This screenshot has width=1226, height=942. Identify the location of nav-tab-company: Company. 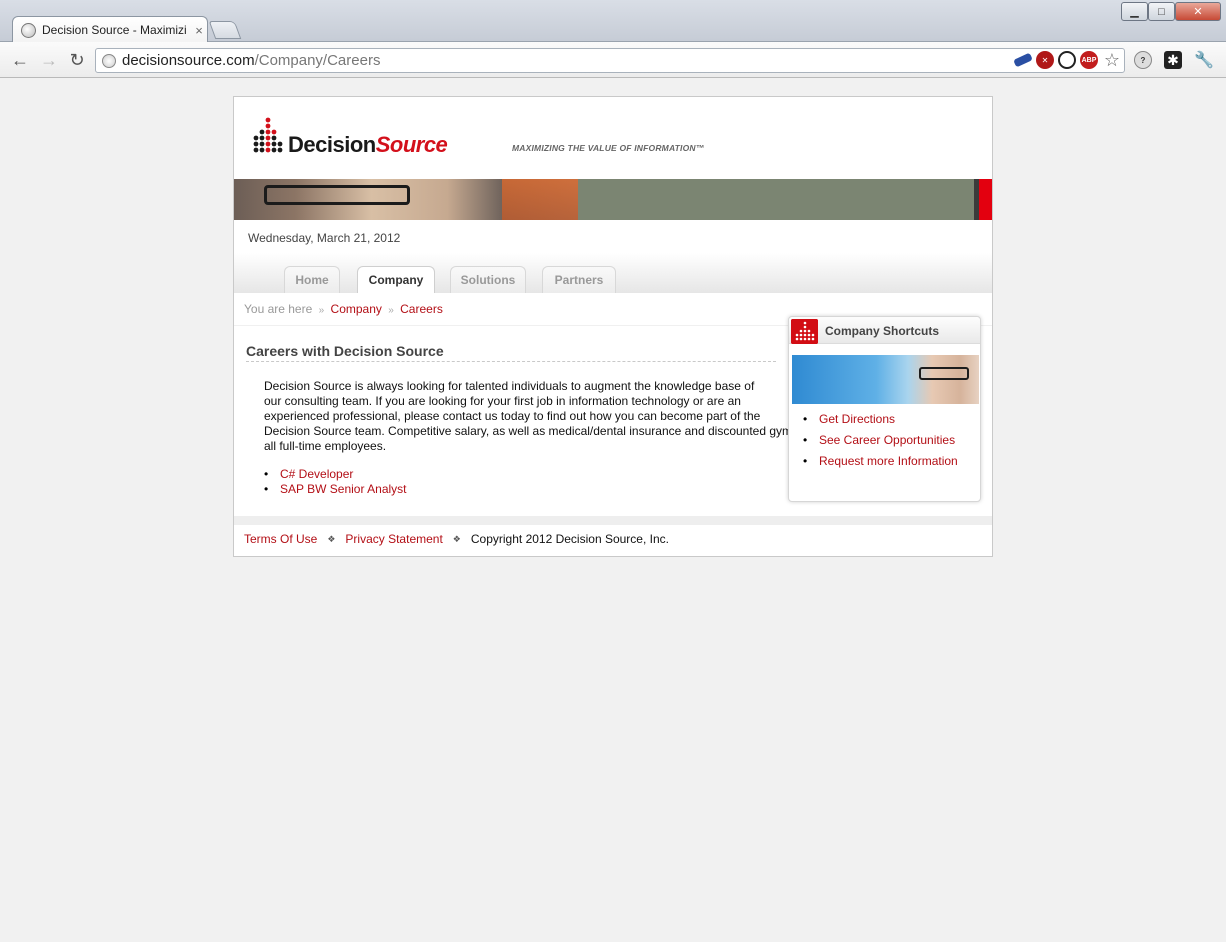
(396, 279).